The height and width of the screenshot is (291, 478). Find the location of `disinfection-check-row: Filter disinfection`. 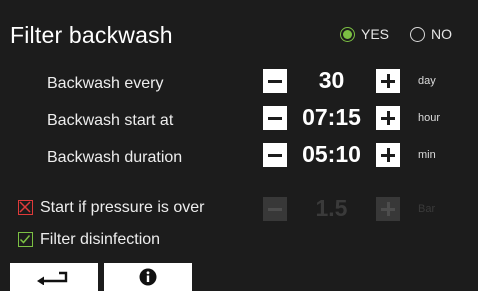

disinfection-check-row: Filter disinfection is located at coordinates (120, 242).